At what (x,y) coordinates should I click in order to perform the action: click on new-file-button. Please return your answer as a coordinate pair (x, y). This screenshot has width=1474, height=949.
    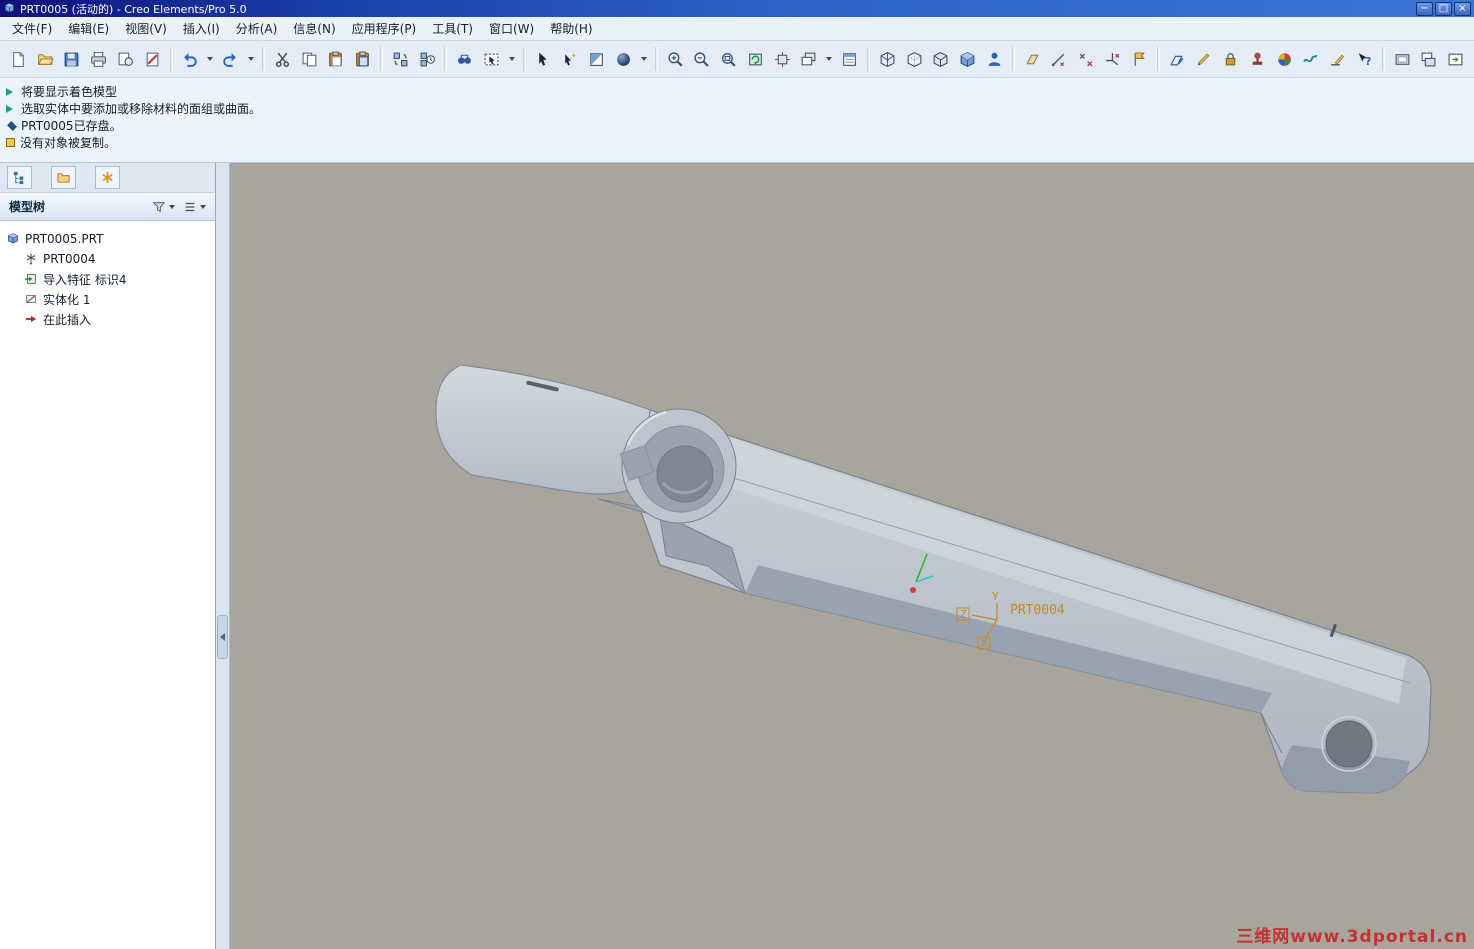
    Looking at the image, I should click on (18, 59).